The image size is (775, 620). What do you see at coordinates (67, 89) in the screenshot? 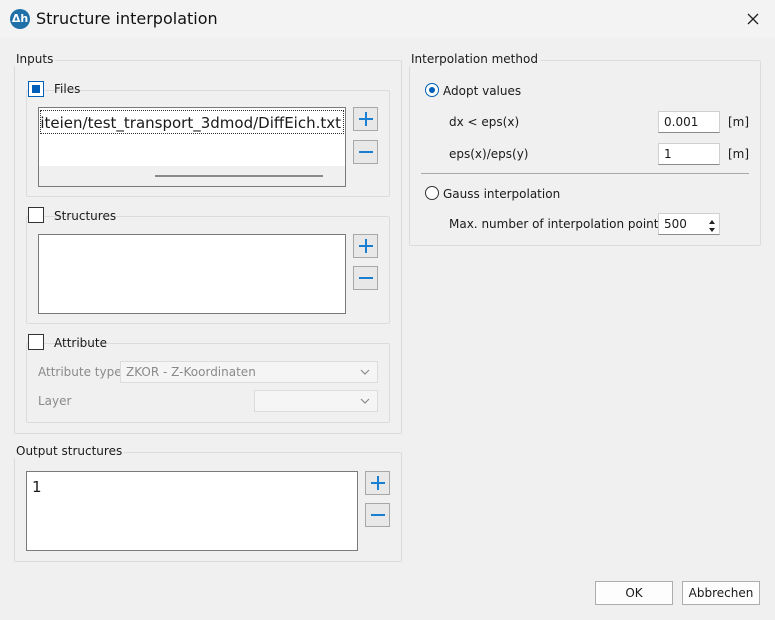
I see `files-label: Files` at bounding box center [67, 89].